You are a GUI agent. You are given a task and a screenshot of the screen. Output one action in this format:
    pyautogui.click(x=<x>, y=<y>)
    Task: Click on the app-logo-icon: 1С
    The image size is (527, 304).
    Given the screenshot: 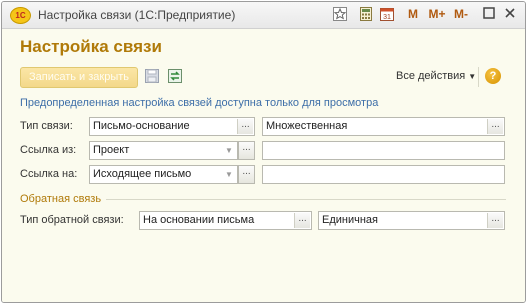 What is the action you would take?
    pyautogui.click(x=20, y=15)
    